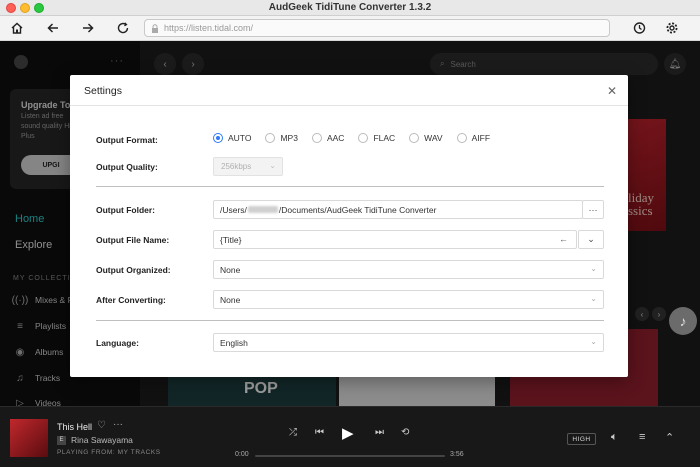  I want to click on format-radio-wav: WAV, so click(426, 138).